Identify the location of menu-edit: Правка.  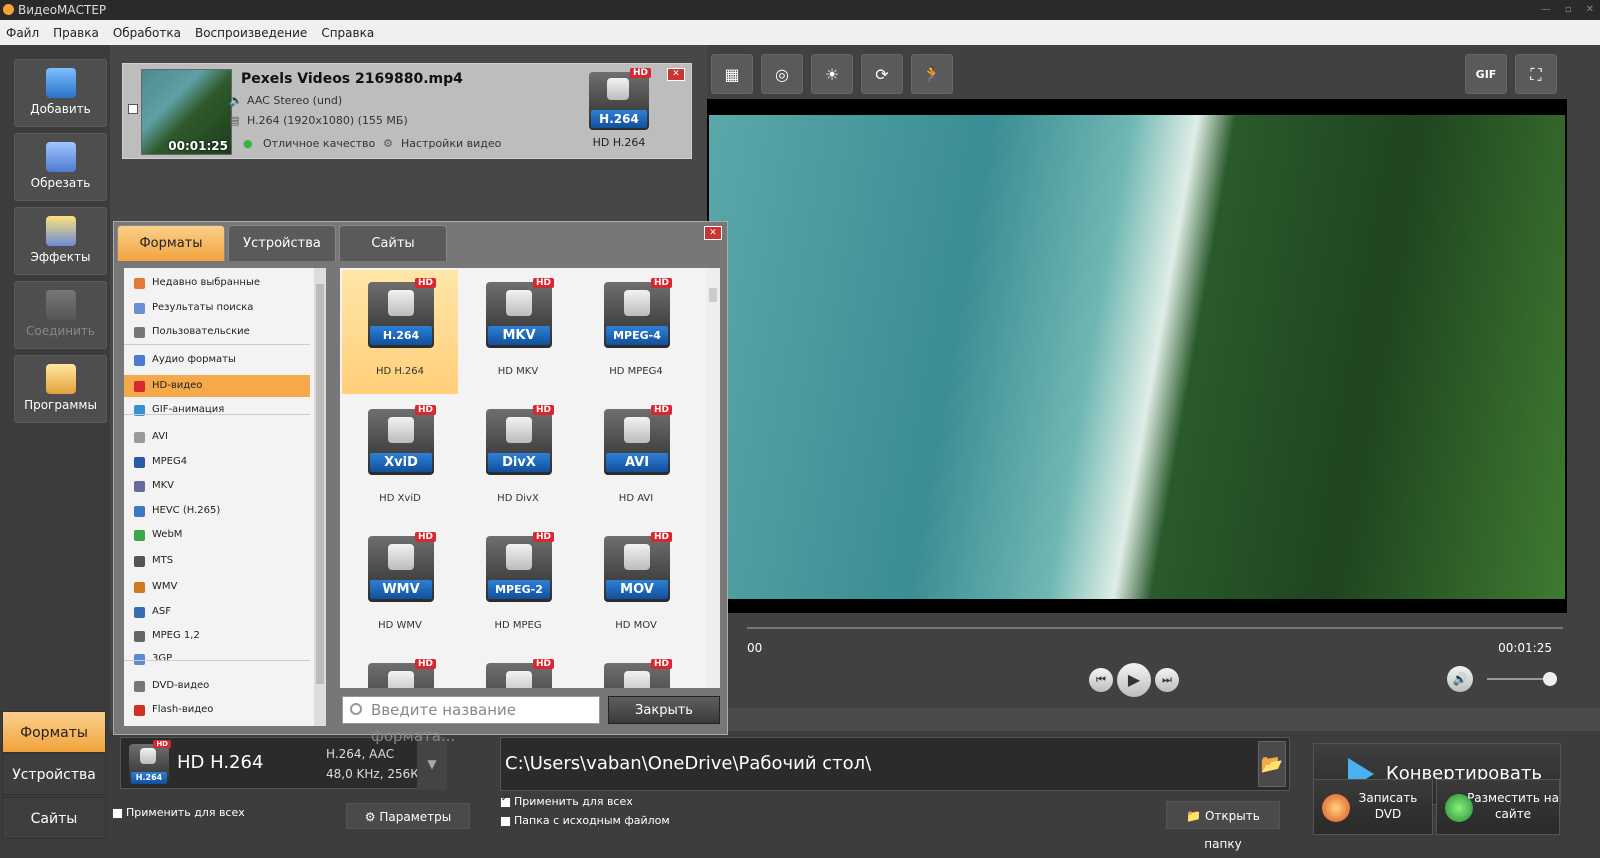
(76, 33).